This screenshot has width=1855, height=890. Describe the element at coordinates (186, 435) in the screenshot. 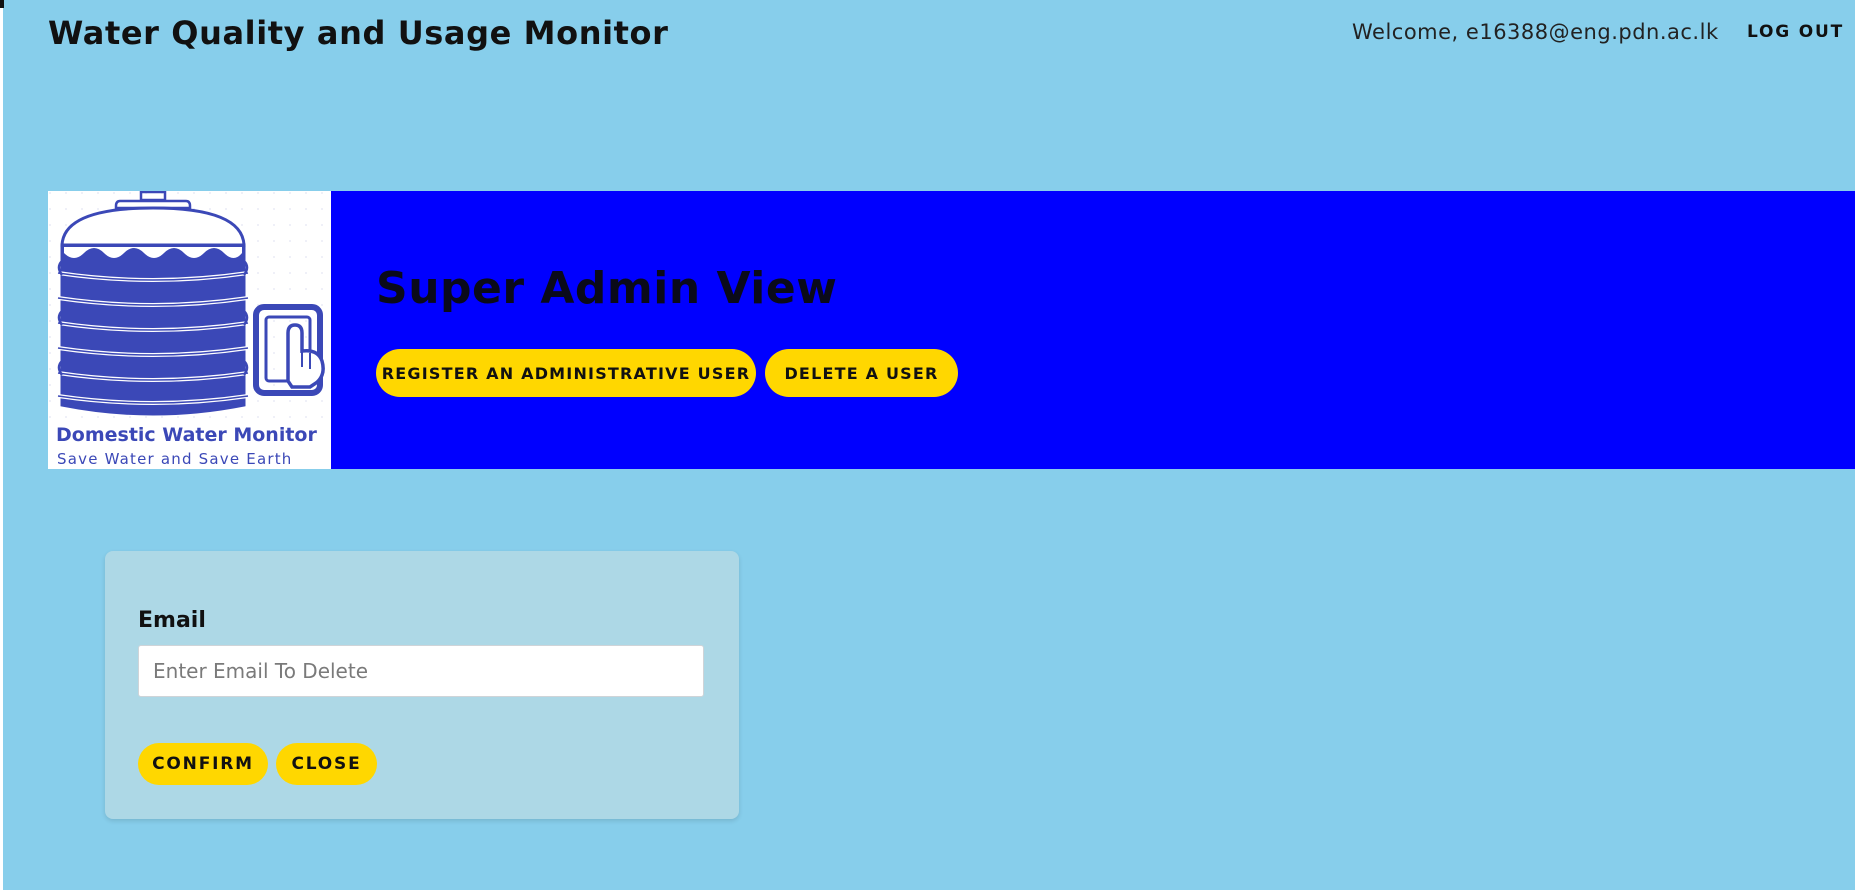

I see `logo-title: Domestic Water Monitor` at that location.